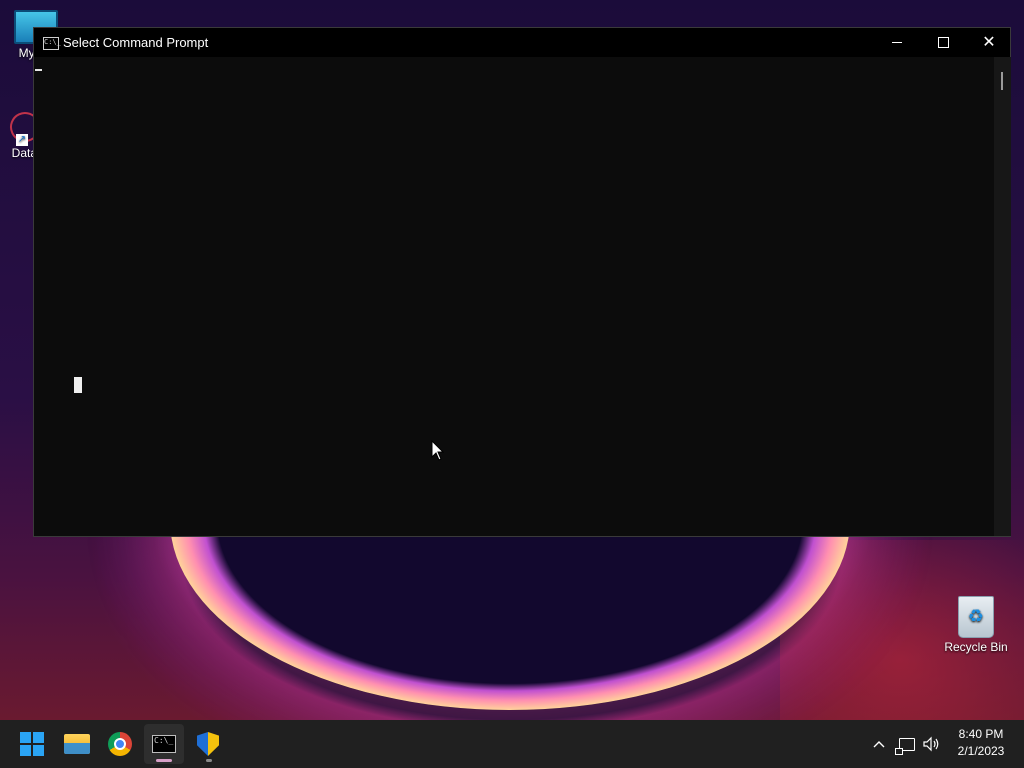 This screenshot has height=768, width=1024. What do you see at coordinates (981, 734) in the screenshot?
I see `clock-time: 8:40 PM` at bounding box center [981, 734].